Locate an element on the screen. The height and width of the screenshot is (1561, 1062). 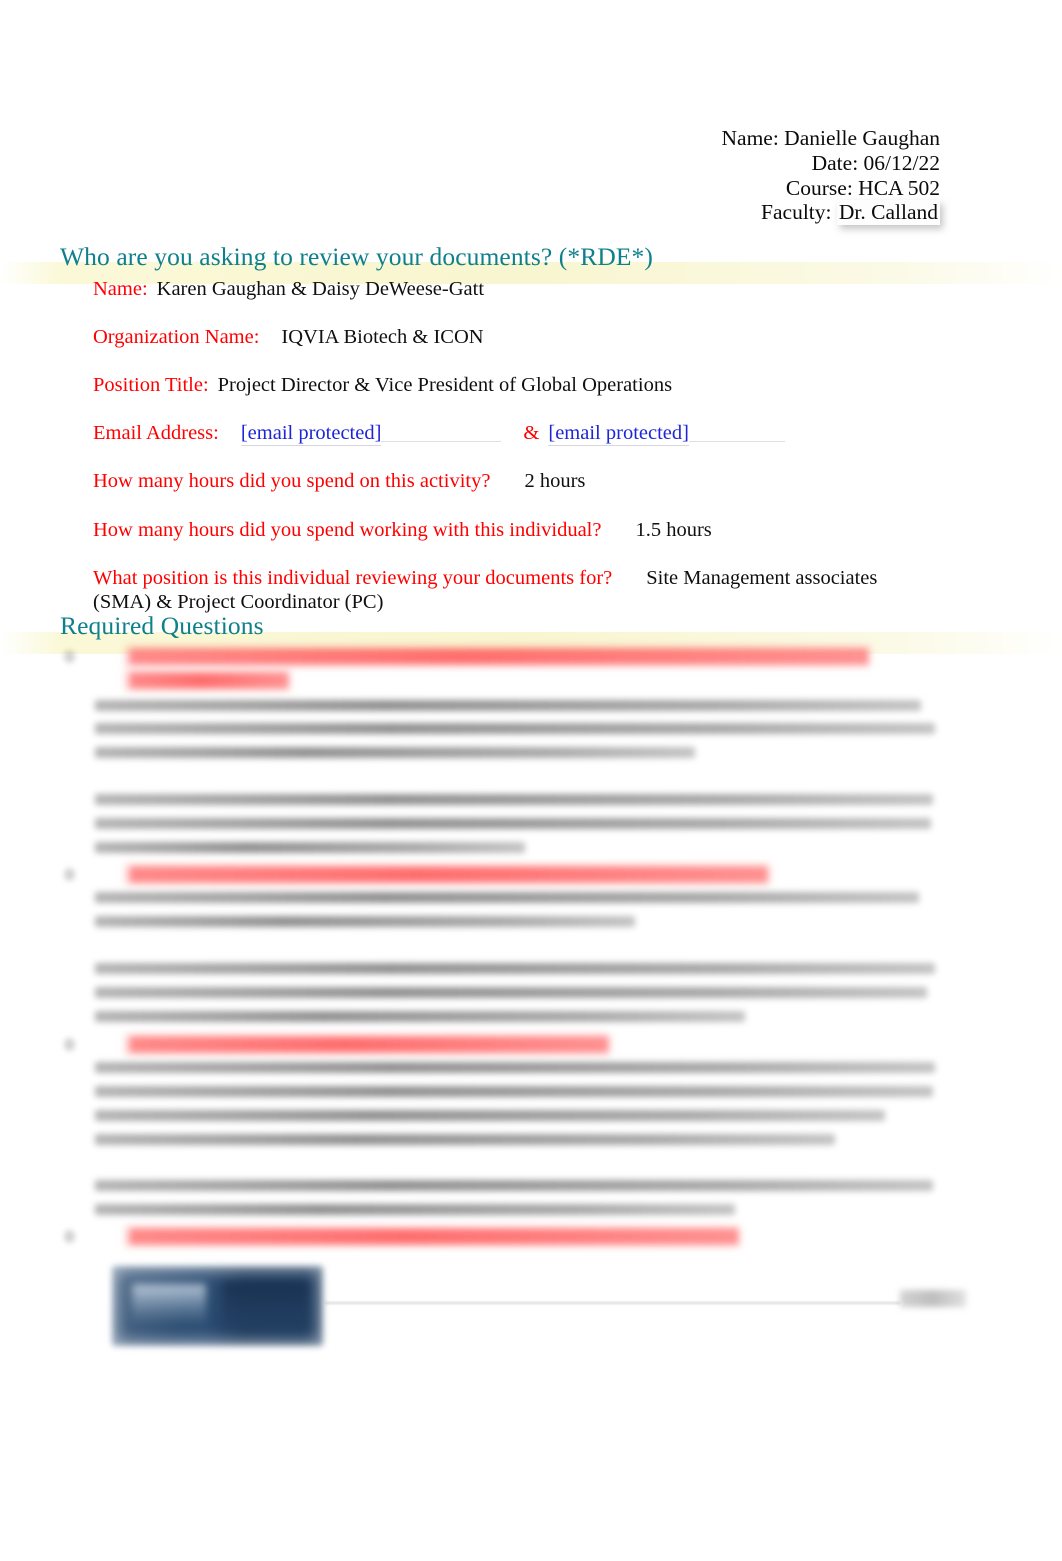
field-value-name: Karen Gaughan & Daisy DeWeese-Gatt is located at coordinates (320, 289).